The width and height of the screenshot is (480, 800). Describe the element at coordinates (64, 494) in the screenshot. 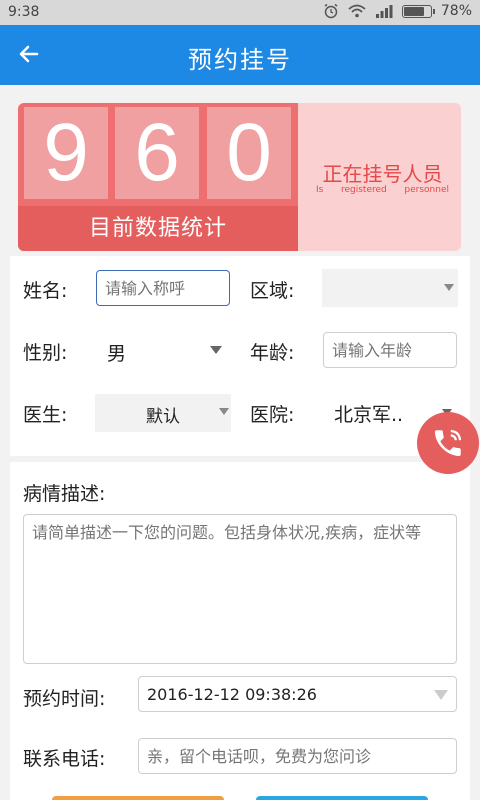

I see `description-label: 病情描述:` at that location.